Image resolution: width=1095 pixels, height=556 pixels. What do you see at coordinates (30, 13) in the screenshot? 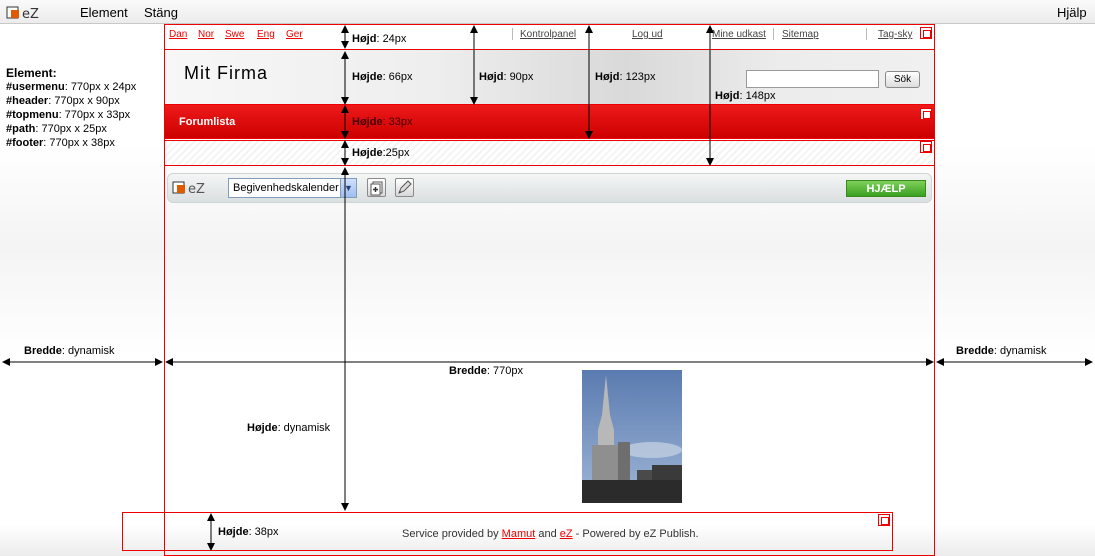
I see `svg-text: eZ` at bounding box center [30, 13].